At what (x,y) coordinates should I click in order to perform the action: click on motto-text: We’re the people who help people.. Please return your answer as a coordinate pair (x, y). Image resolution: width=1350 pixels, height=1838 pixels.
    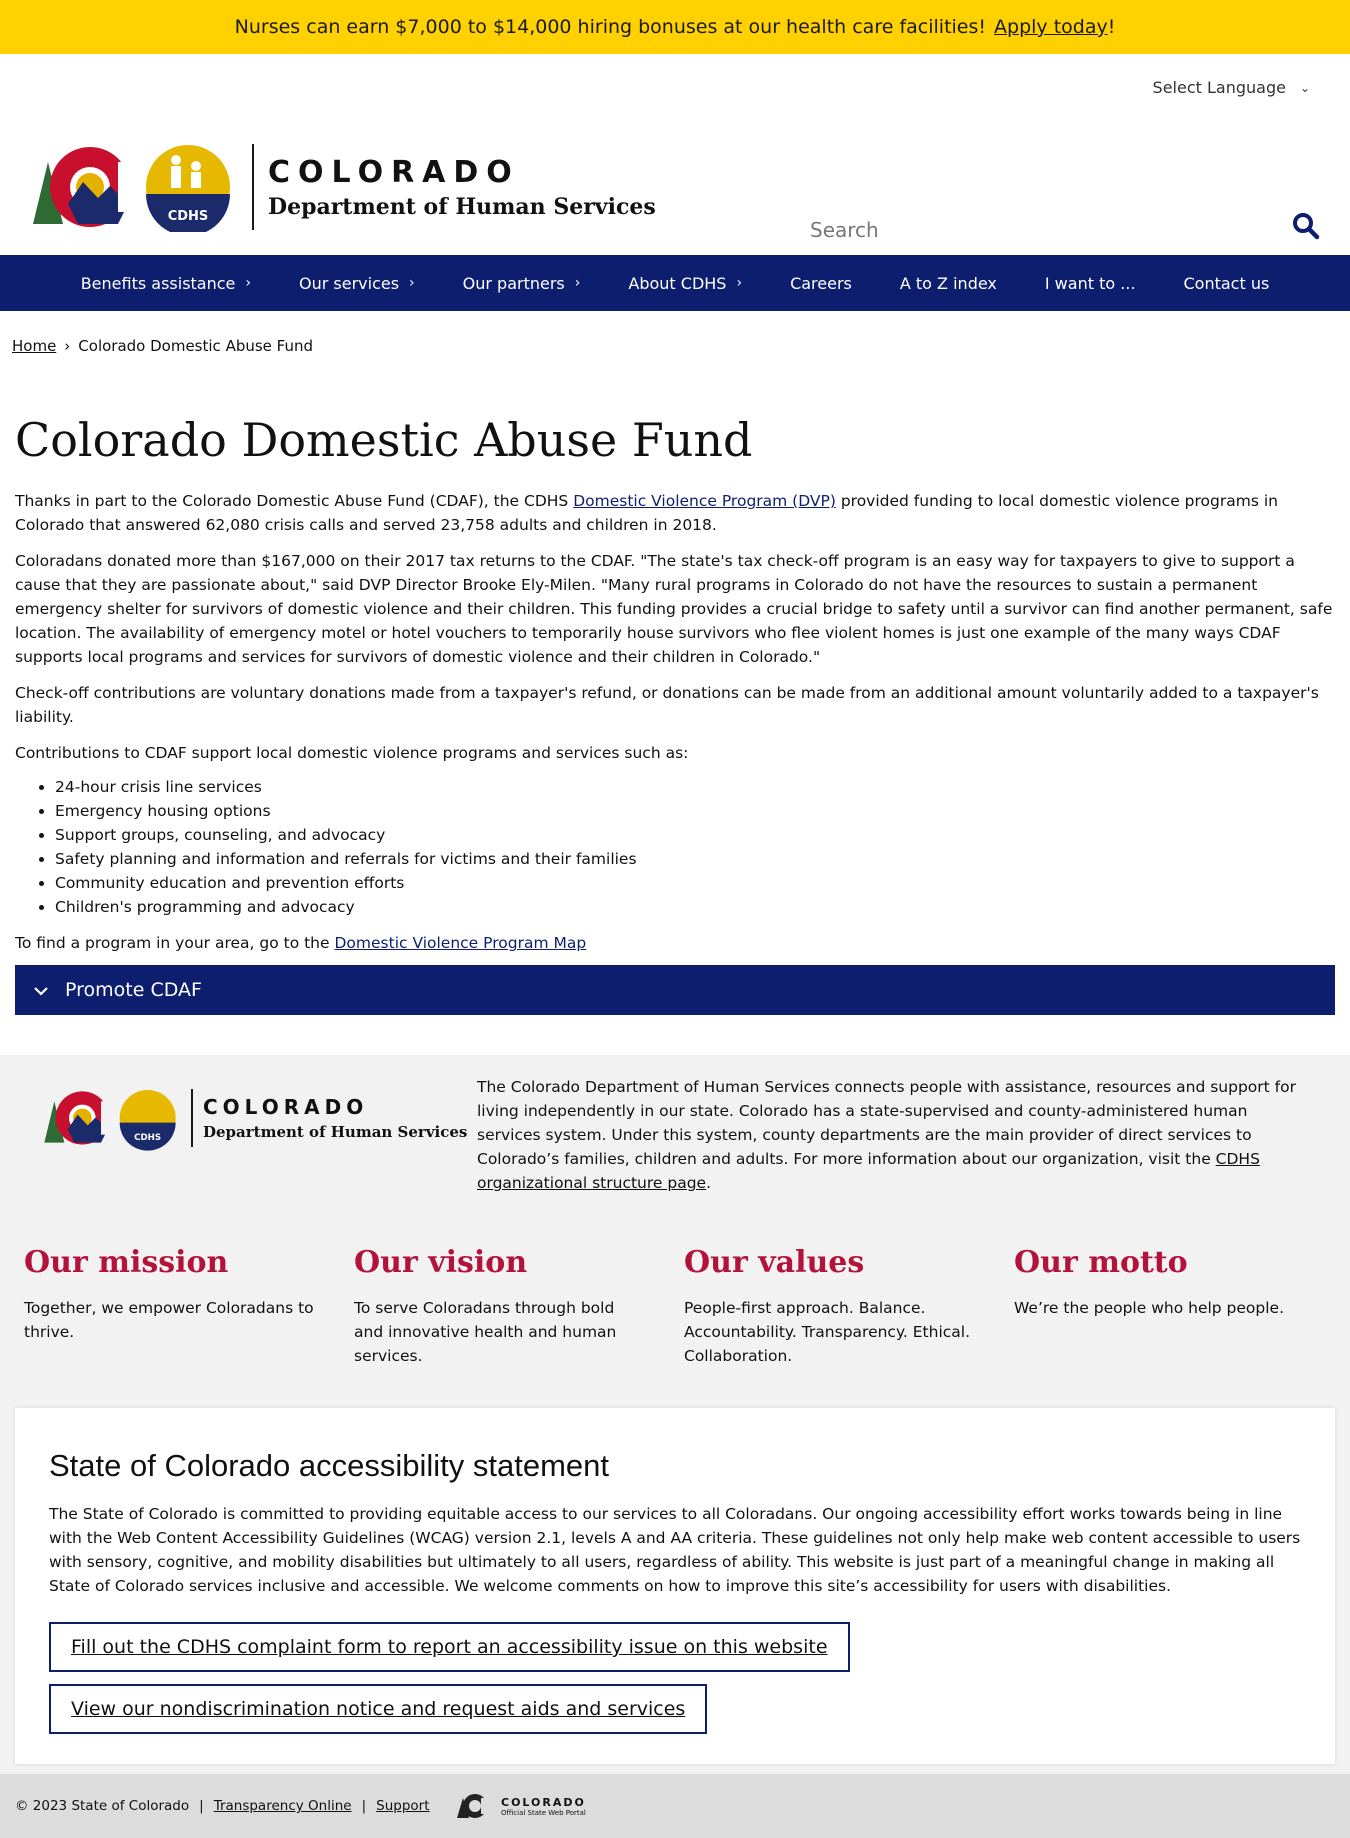
    Looking at the image, I should click on (1149, 1308).